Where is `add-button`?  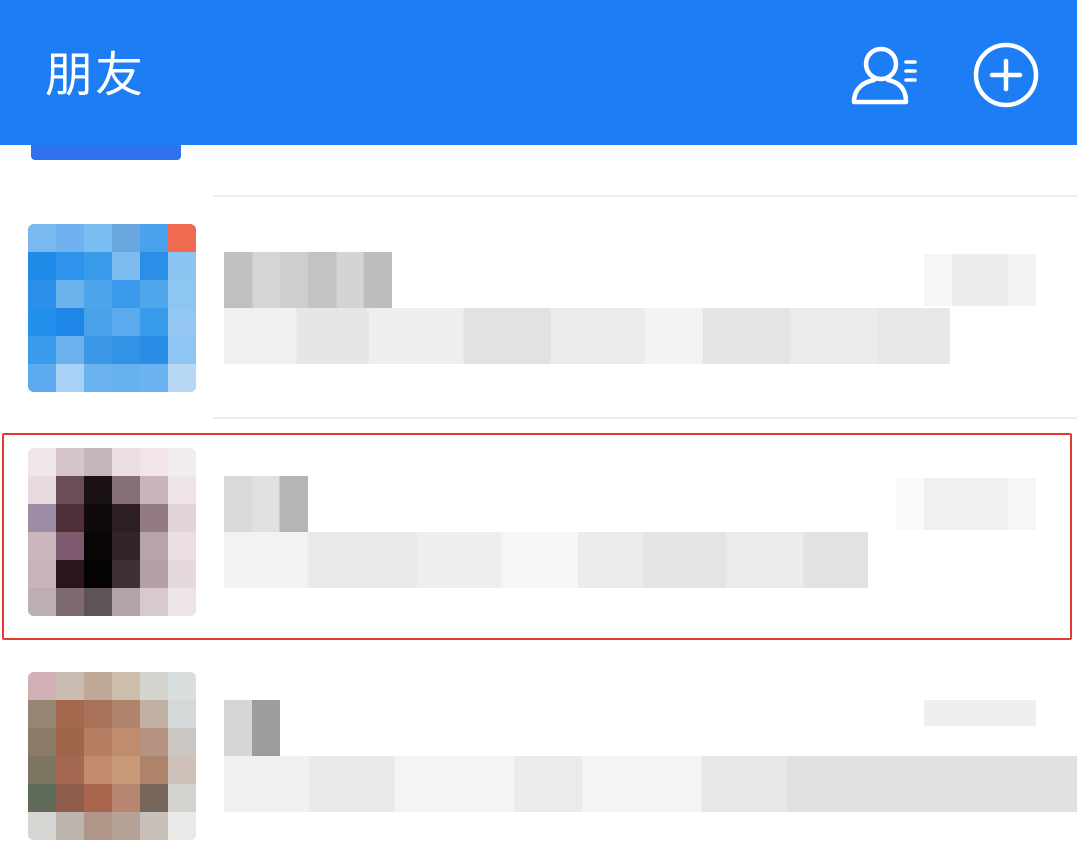 add-button is located at coordinates (1006, 75).